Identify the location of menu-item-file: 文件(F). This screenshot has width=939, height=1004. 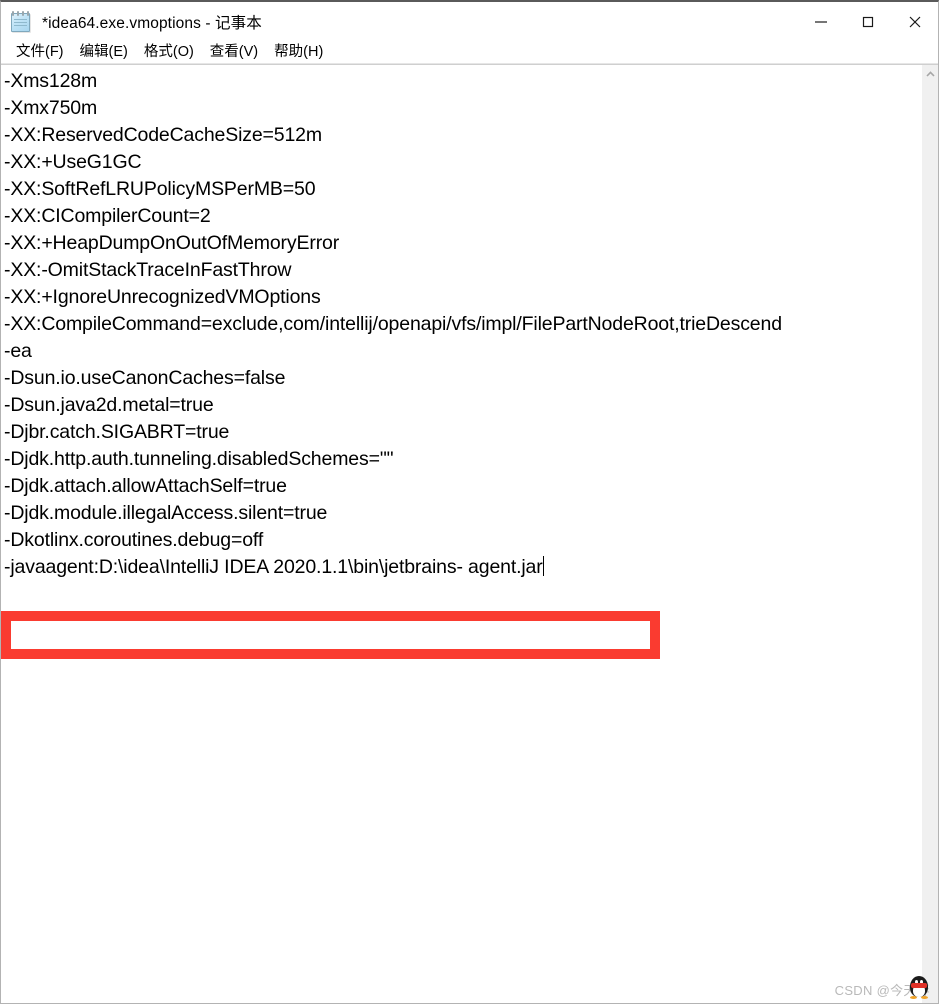
(40, 52).